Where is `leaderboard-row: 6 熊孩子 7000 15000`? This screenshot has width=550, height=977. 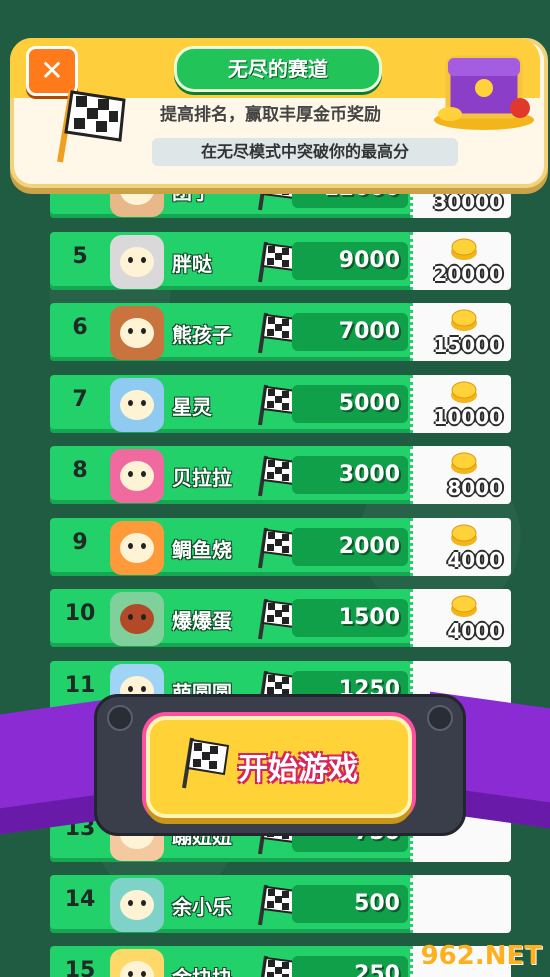 leaderboard-row: 6 熊孩子 7000 15000 is located at coordinates (280, 334).